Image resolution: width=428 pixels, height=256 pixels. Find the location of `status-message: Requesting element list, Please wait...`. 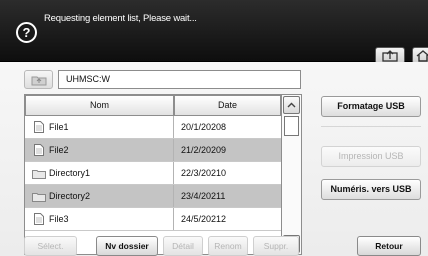

status-message: Requesting element list, Please wait... is located at coordinates (120, 18).